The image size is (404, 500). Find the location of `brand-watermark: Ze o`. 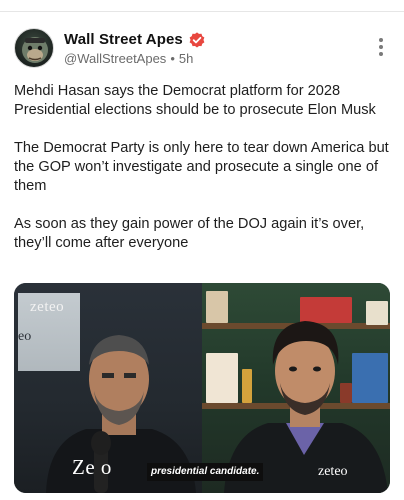

brand-watermark: Ze o is located at coordinates (92, 467).